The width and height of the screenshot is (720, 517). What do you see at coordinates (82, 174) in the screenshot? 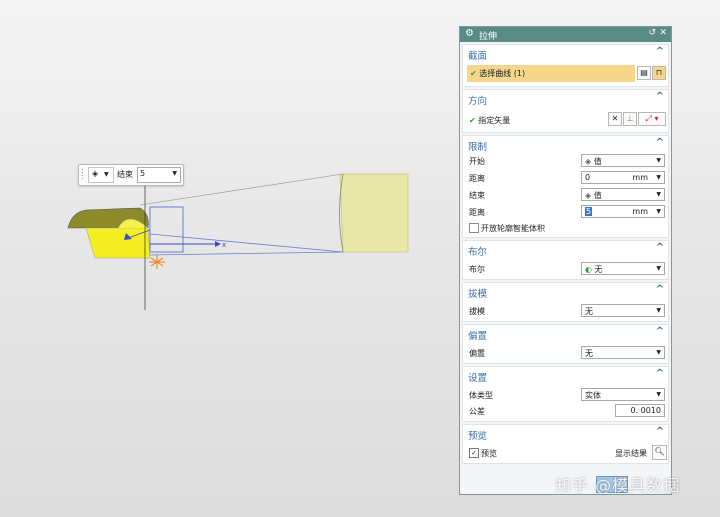
I see `toolbar-grip` at bounding box center [82, 174].